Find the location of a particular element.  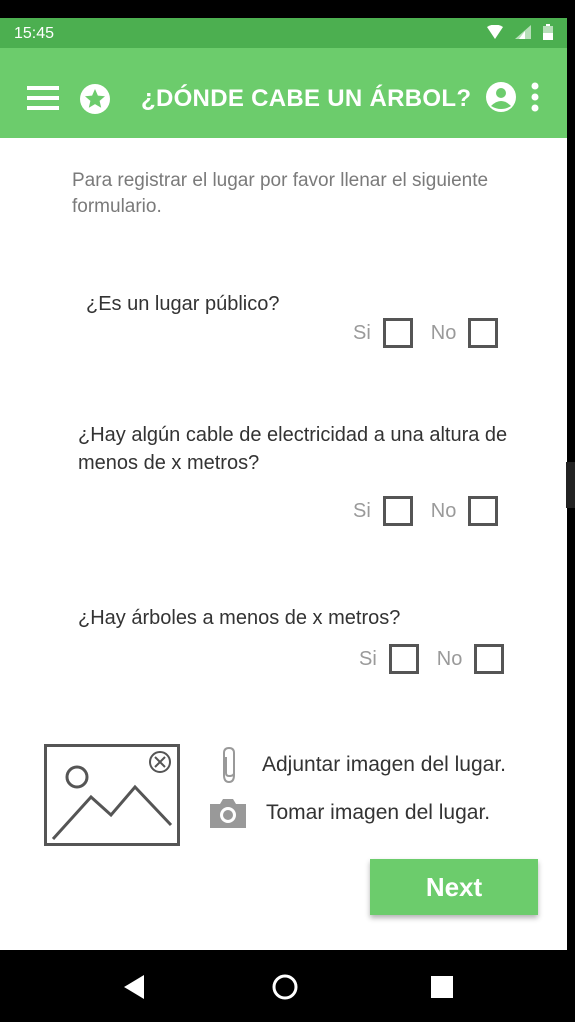

signal-icon is located at coordinates (523, 32).